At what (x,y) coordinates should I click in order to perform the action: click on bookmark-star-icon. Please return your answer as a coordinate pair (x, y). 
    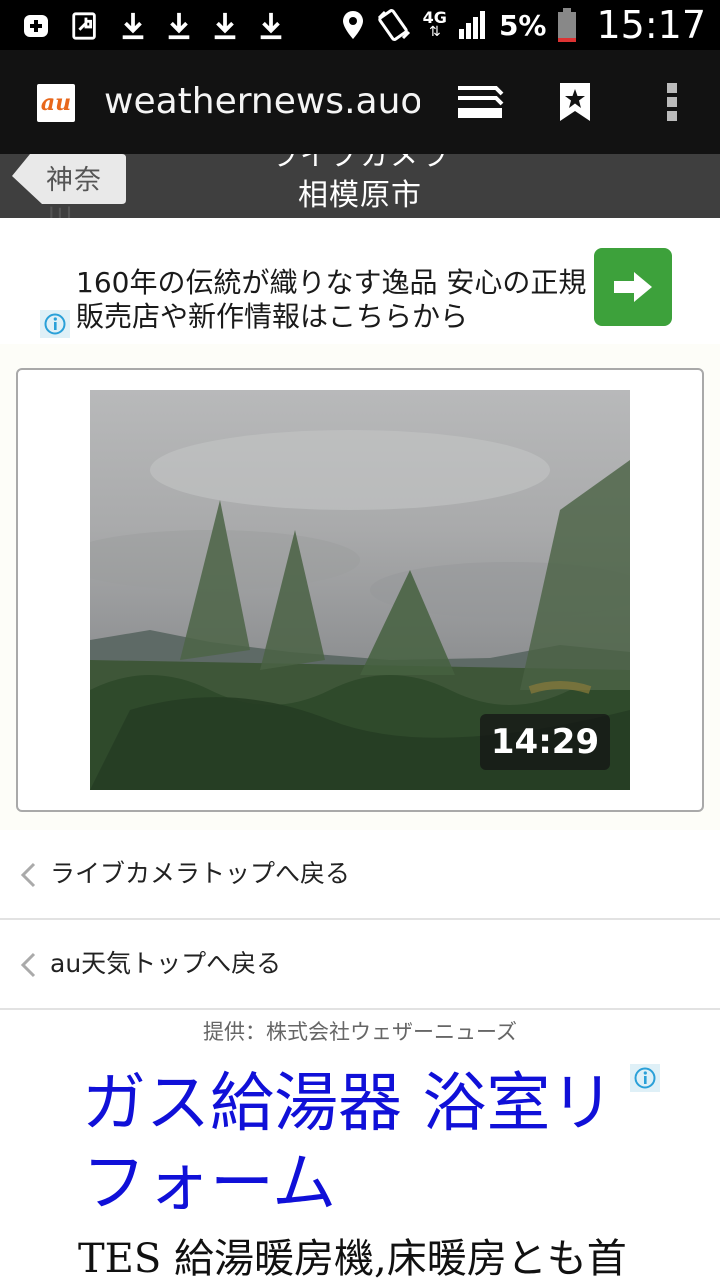
    Looking at the image, I should click on (575, 102).